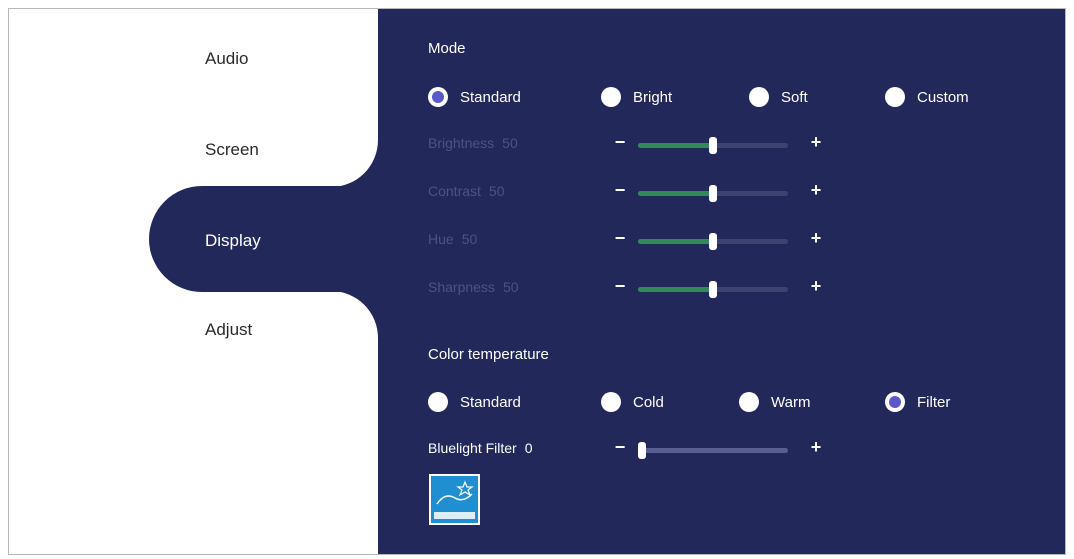 Image resolution: width=1074 pixels, height=559 pixels. I want to click on selected-tab-highlight, so click(279, 239).